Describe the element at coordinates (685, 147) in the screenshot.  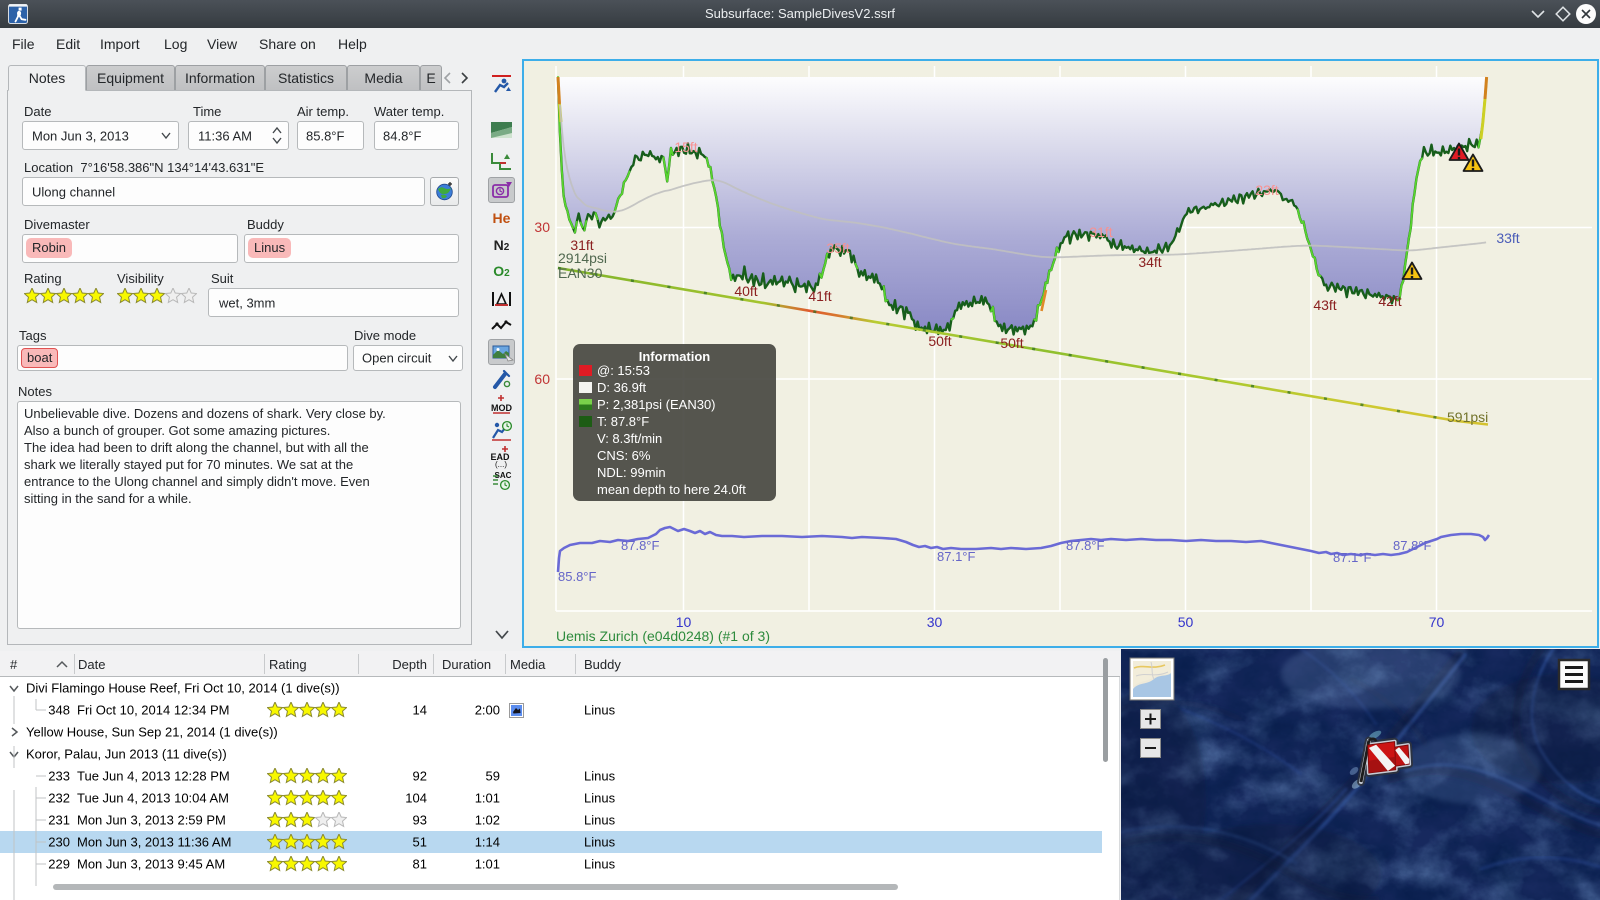
I see `svg-text: 15ft` at that location.